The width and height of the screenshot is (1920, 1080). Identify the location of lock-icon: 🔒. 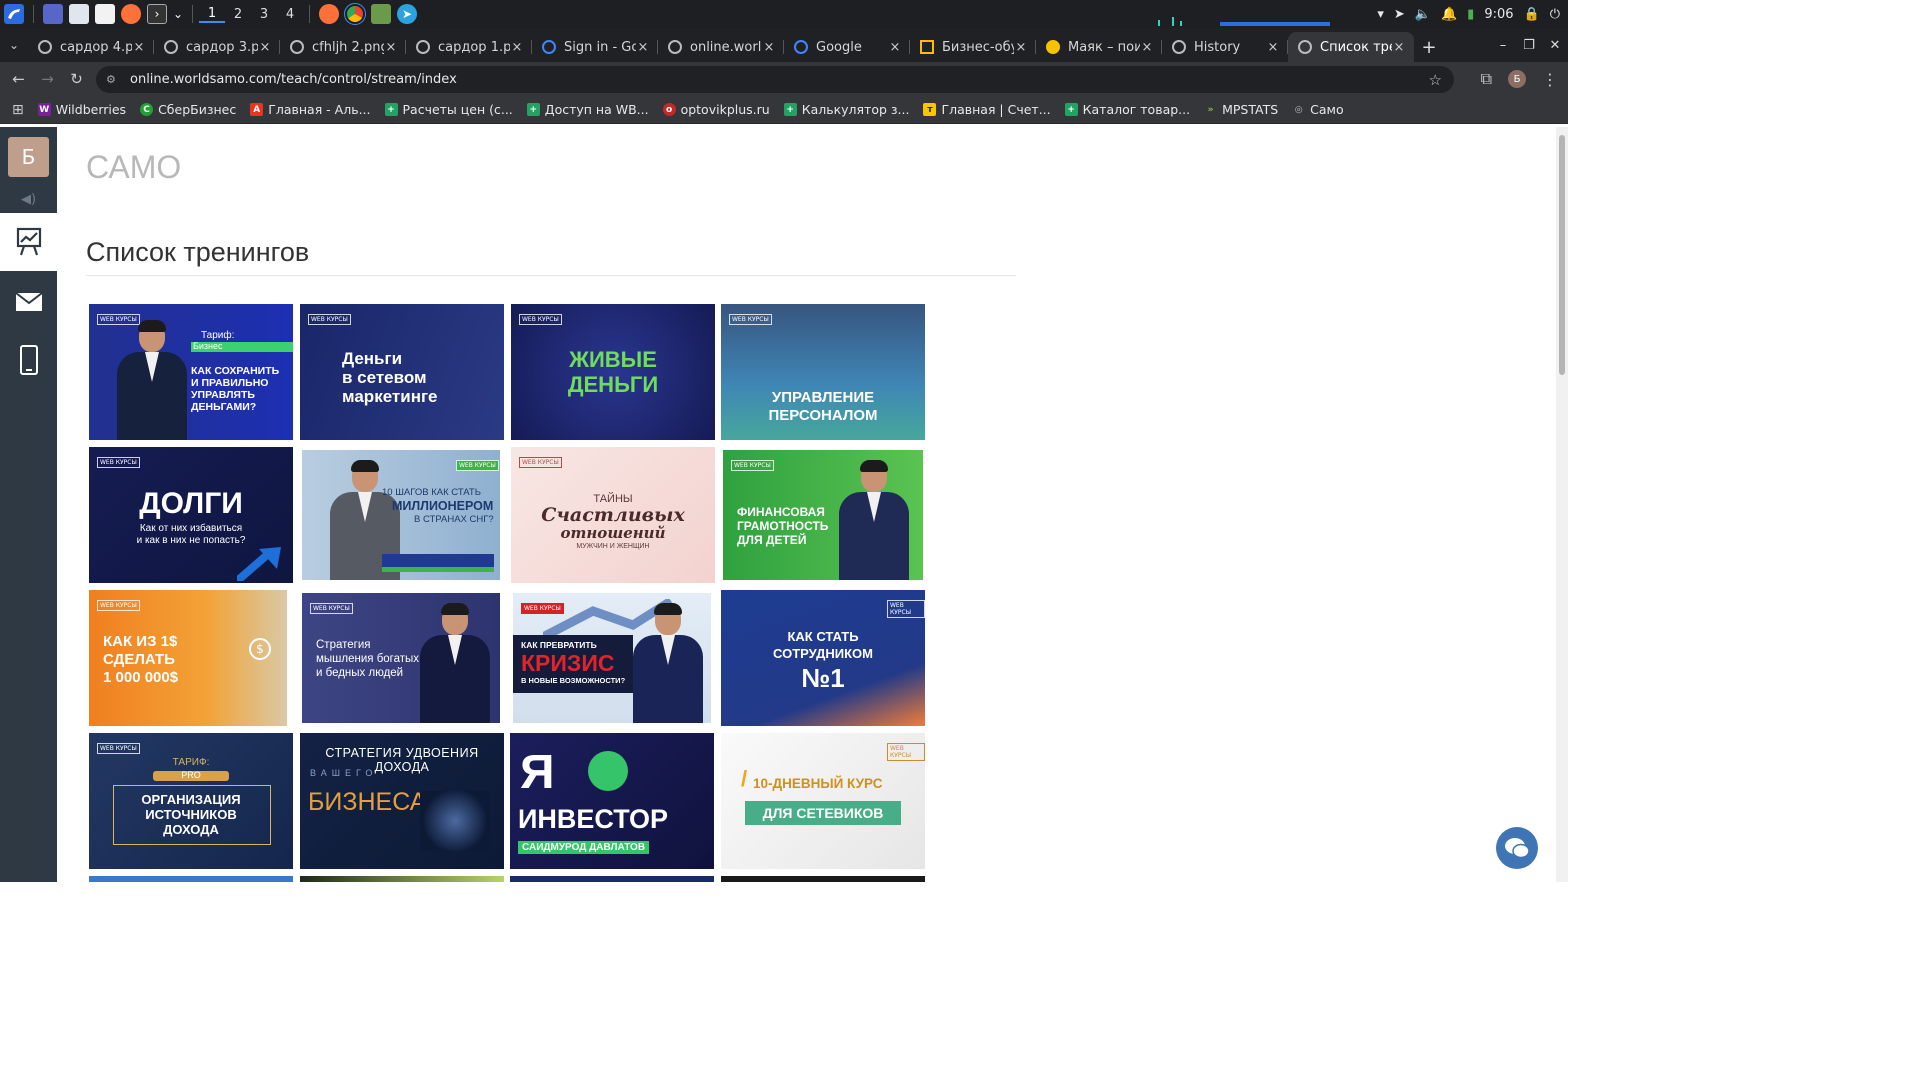
(1532, 14).